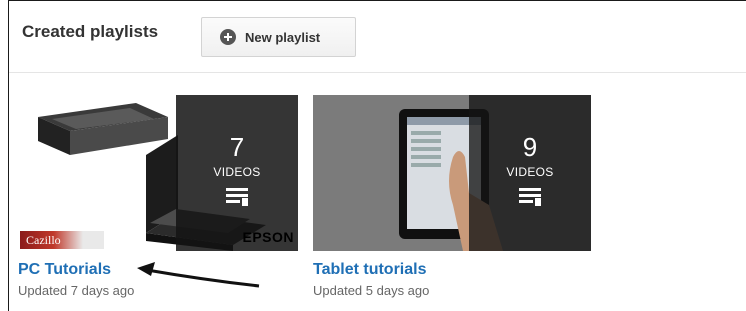  Describe the element at coordinates (268, 237) in the screenshot. I see `product-logo: EPSON` at that location.